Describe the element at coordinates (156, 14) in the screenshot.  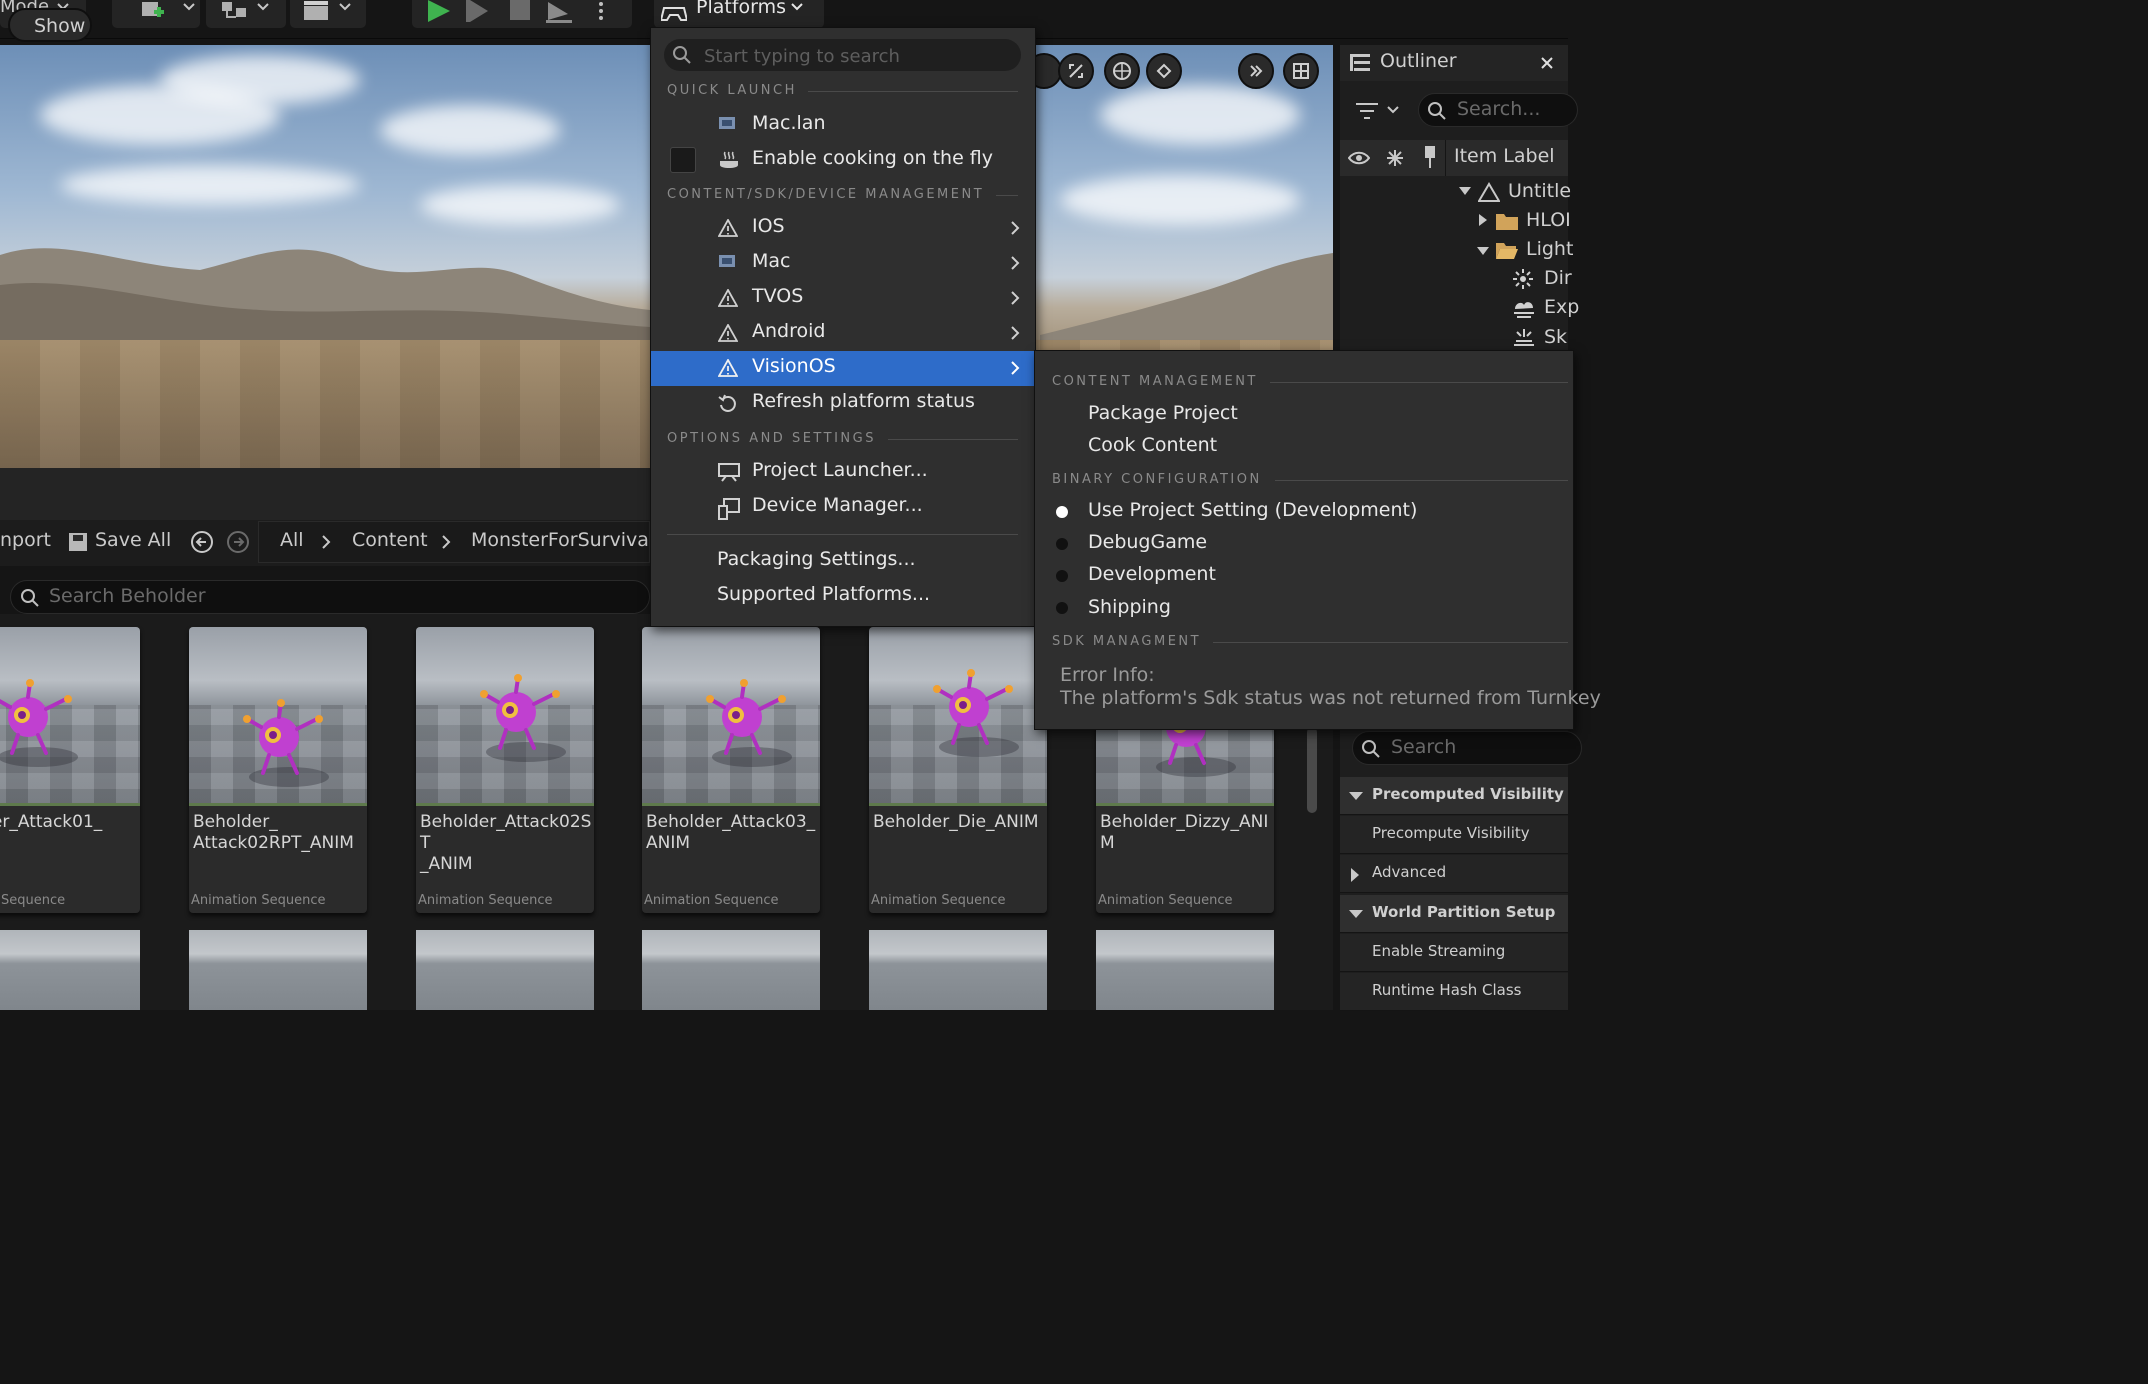
I see `add-actor-button` at that location.